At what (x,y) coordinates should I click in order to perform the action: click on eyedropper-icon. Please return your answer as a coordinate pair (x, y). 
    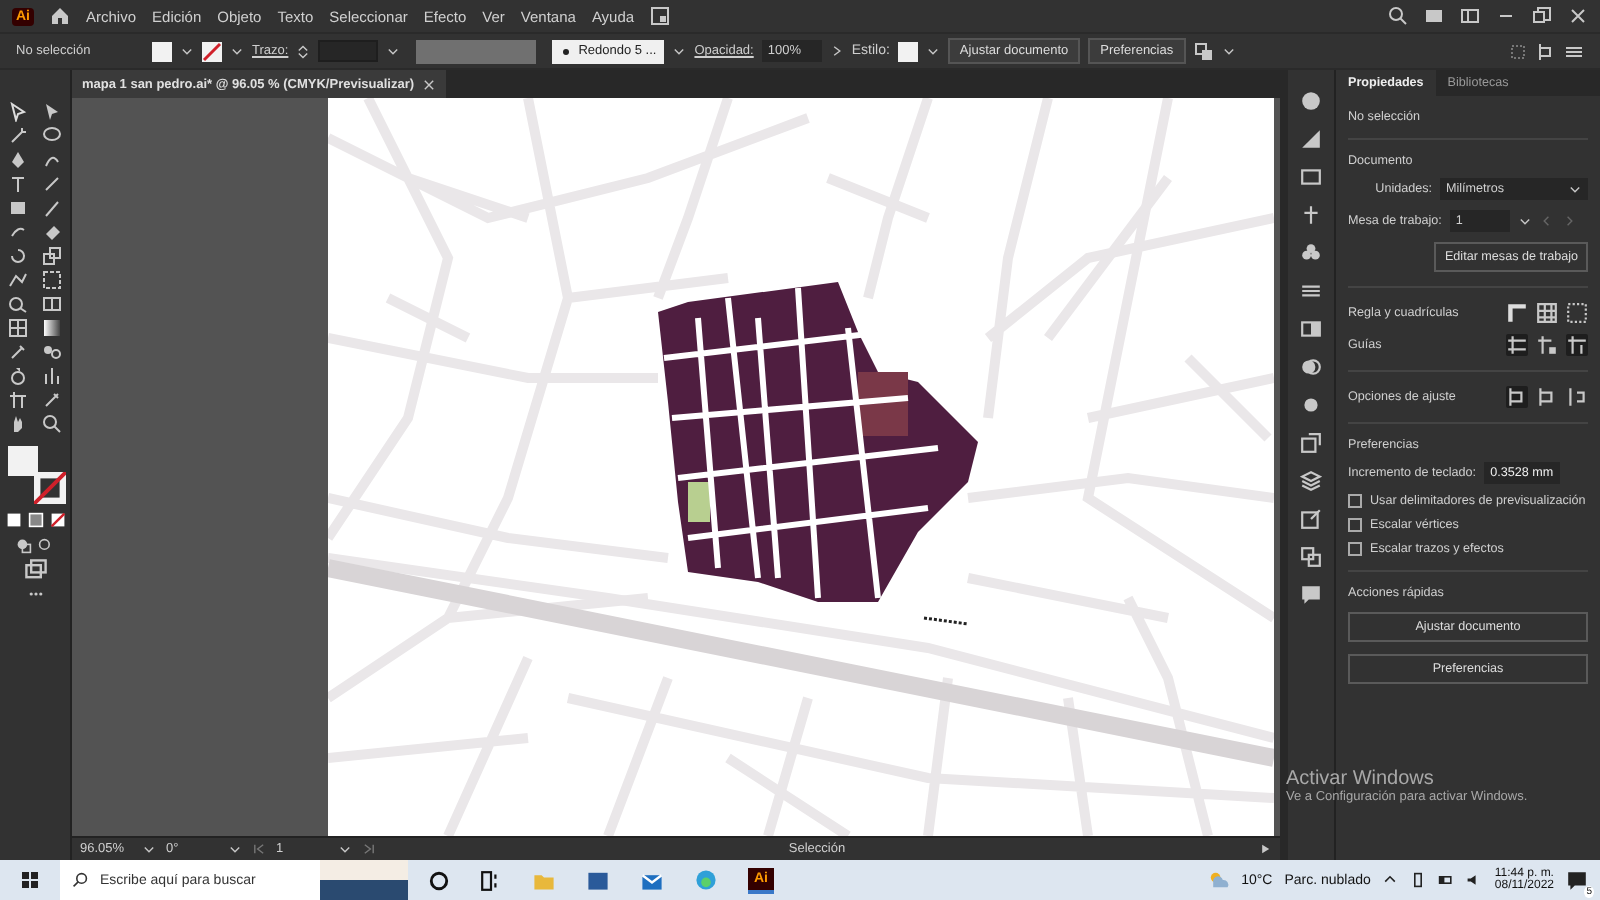
    Looking at the image, I should click on (18, 352).